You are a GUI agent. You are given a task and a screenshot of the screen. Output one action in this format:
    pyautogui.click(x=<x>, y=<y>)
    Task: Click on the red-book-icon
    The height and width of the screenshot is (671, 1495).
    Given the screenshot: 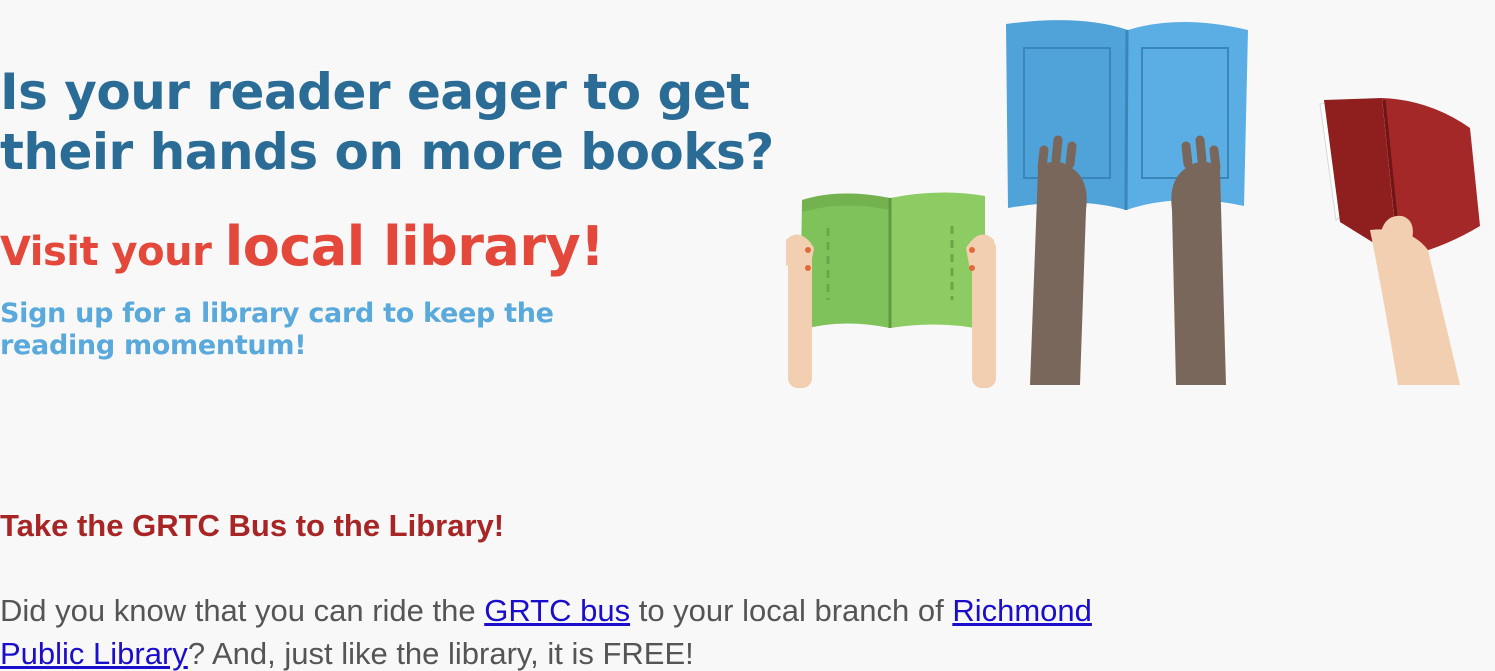 What is the action you would take?
    pyautogui.click(x=1399, y=241)
    